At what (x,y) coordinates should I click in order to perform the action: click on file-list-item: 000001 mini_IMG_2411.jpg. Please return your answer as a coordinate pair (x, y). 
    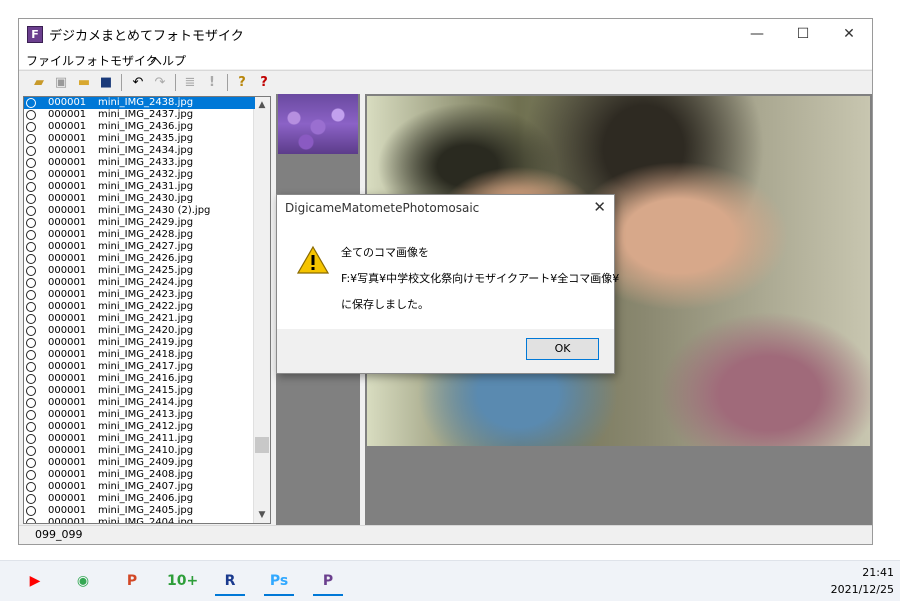
    Looking at the image, I should click on (139, 439).